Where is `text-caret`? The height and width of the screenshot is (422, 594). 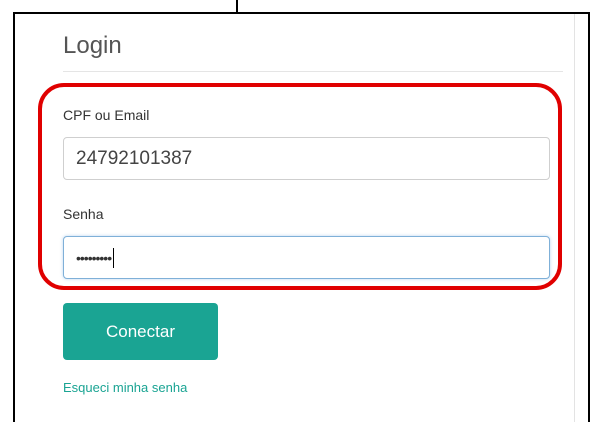
text-caret is located at coordinates (114, 257).